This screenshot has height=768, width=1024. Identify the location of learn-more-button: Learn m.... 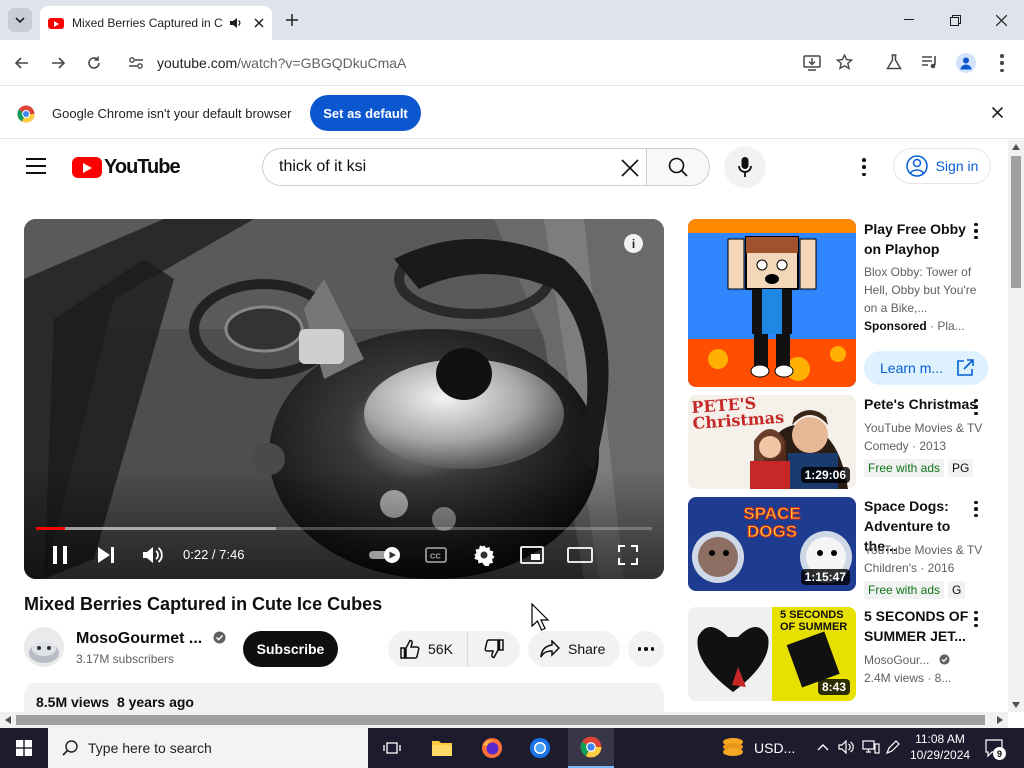
(926, 368).